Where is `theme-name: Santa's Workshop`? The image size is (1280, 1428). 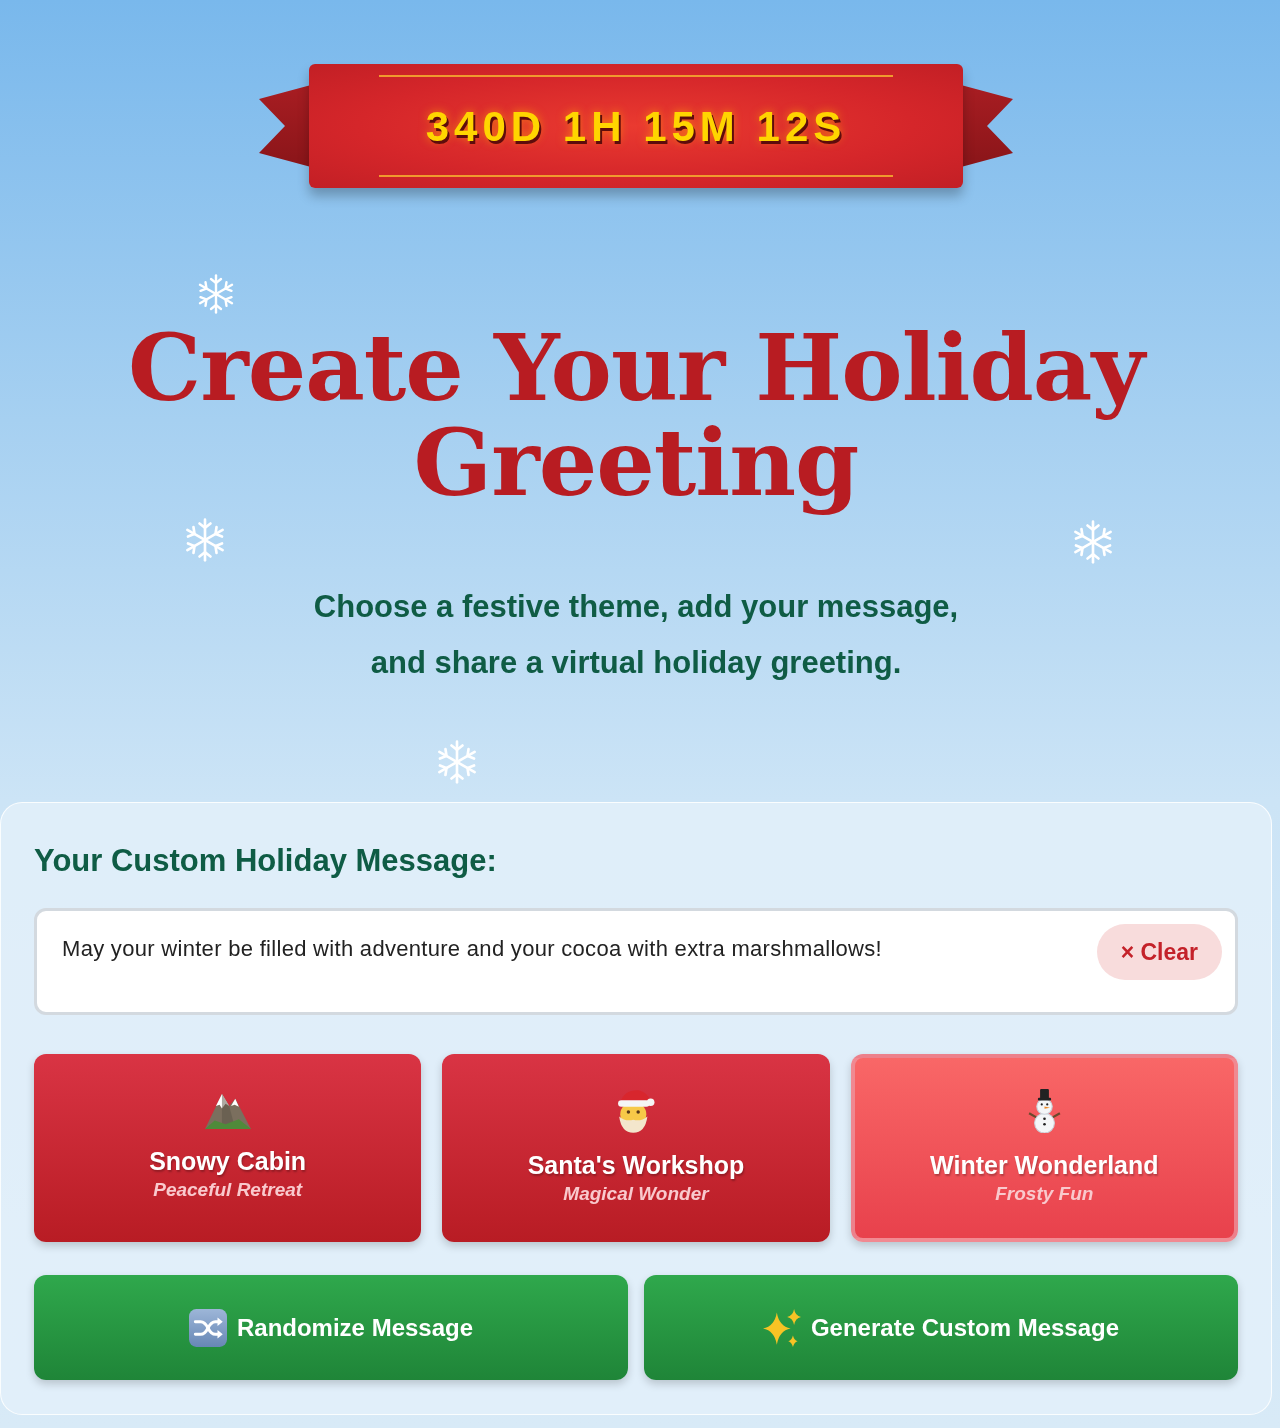 theme-name: Santa's Workshop is located at coordinates (636, 1165).